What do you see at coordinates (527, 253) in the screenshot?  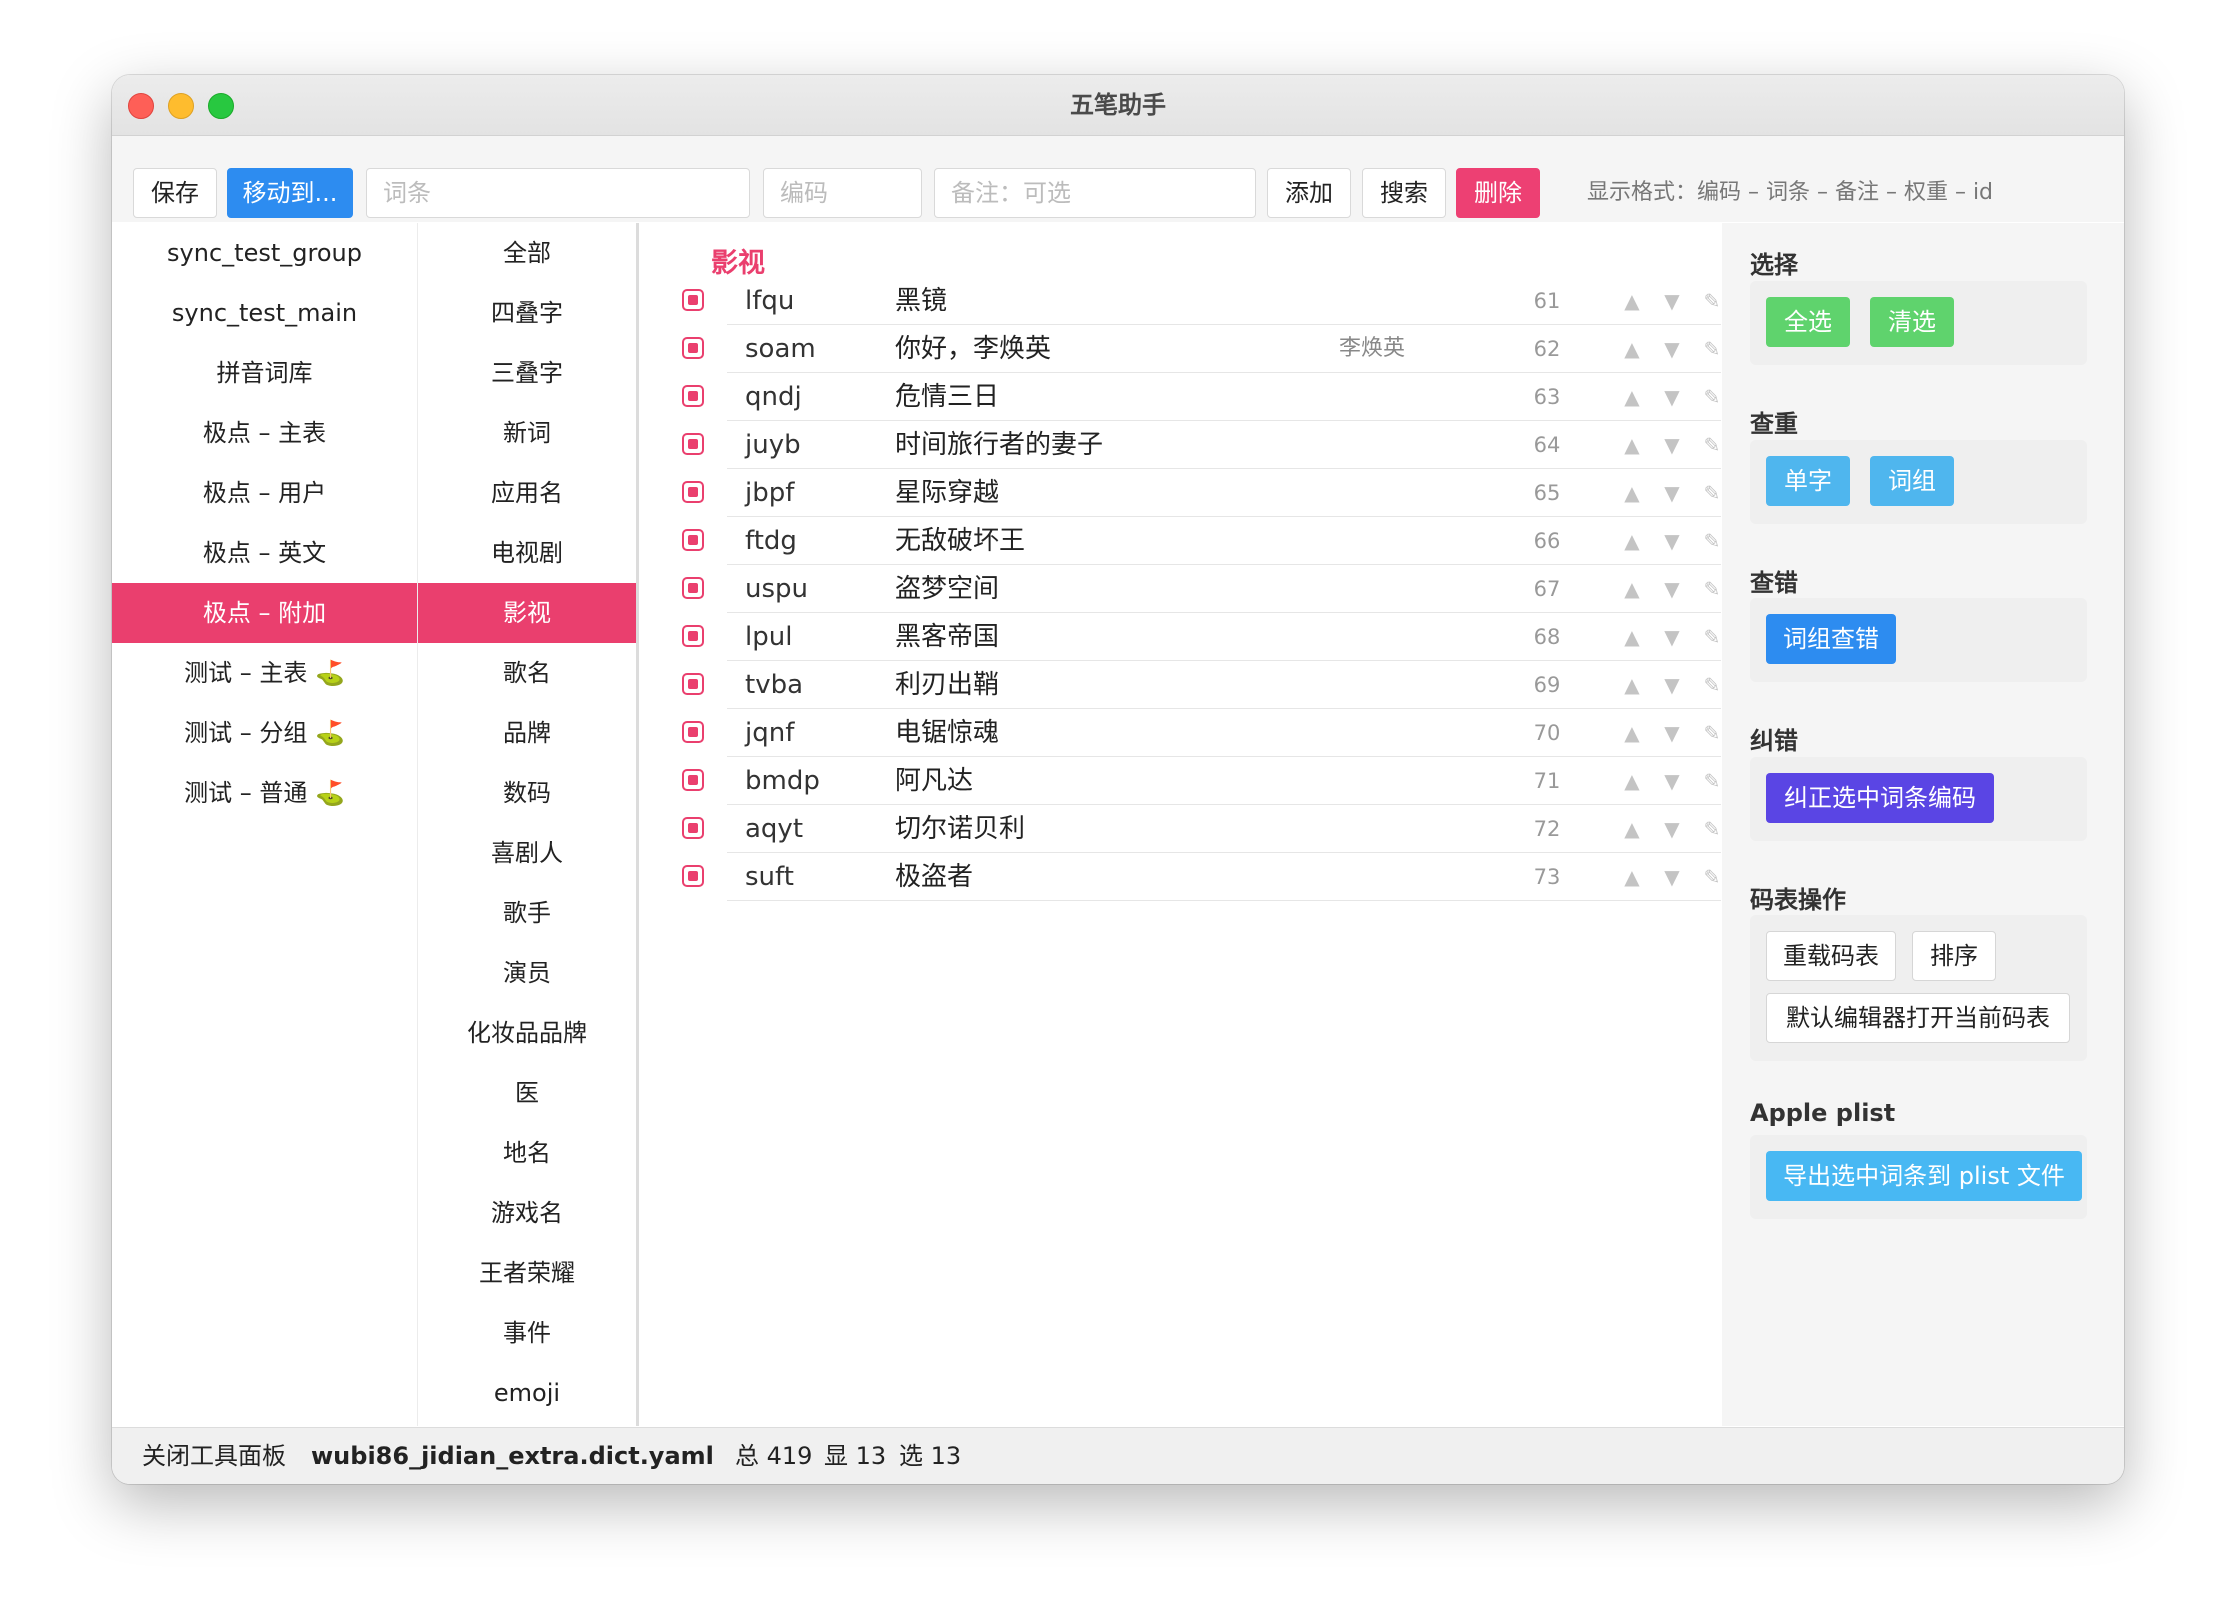 I see `category-item: 全部` at bounding box center [527, 253].